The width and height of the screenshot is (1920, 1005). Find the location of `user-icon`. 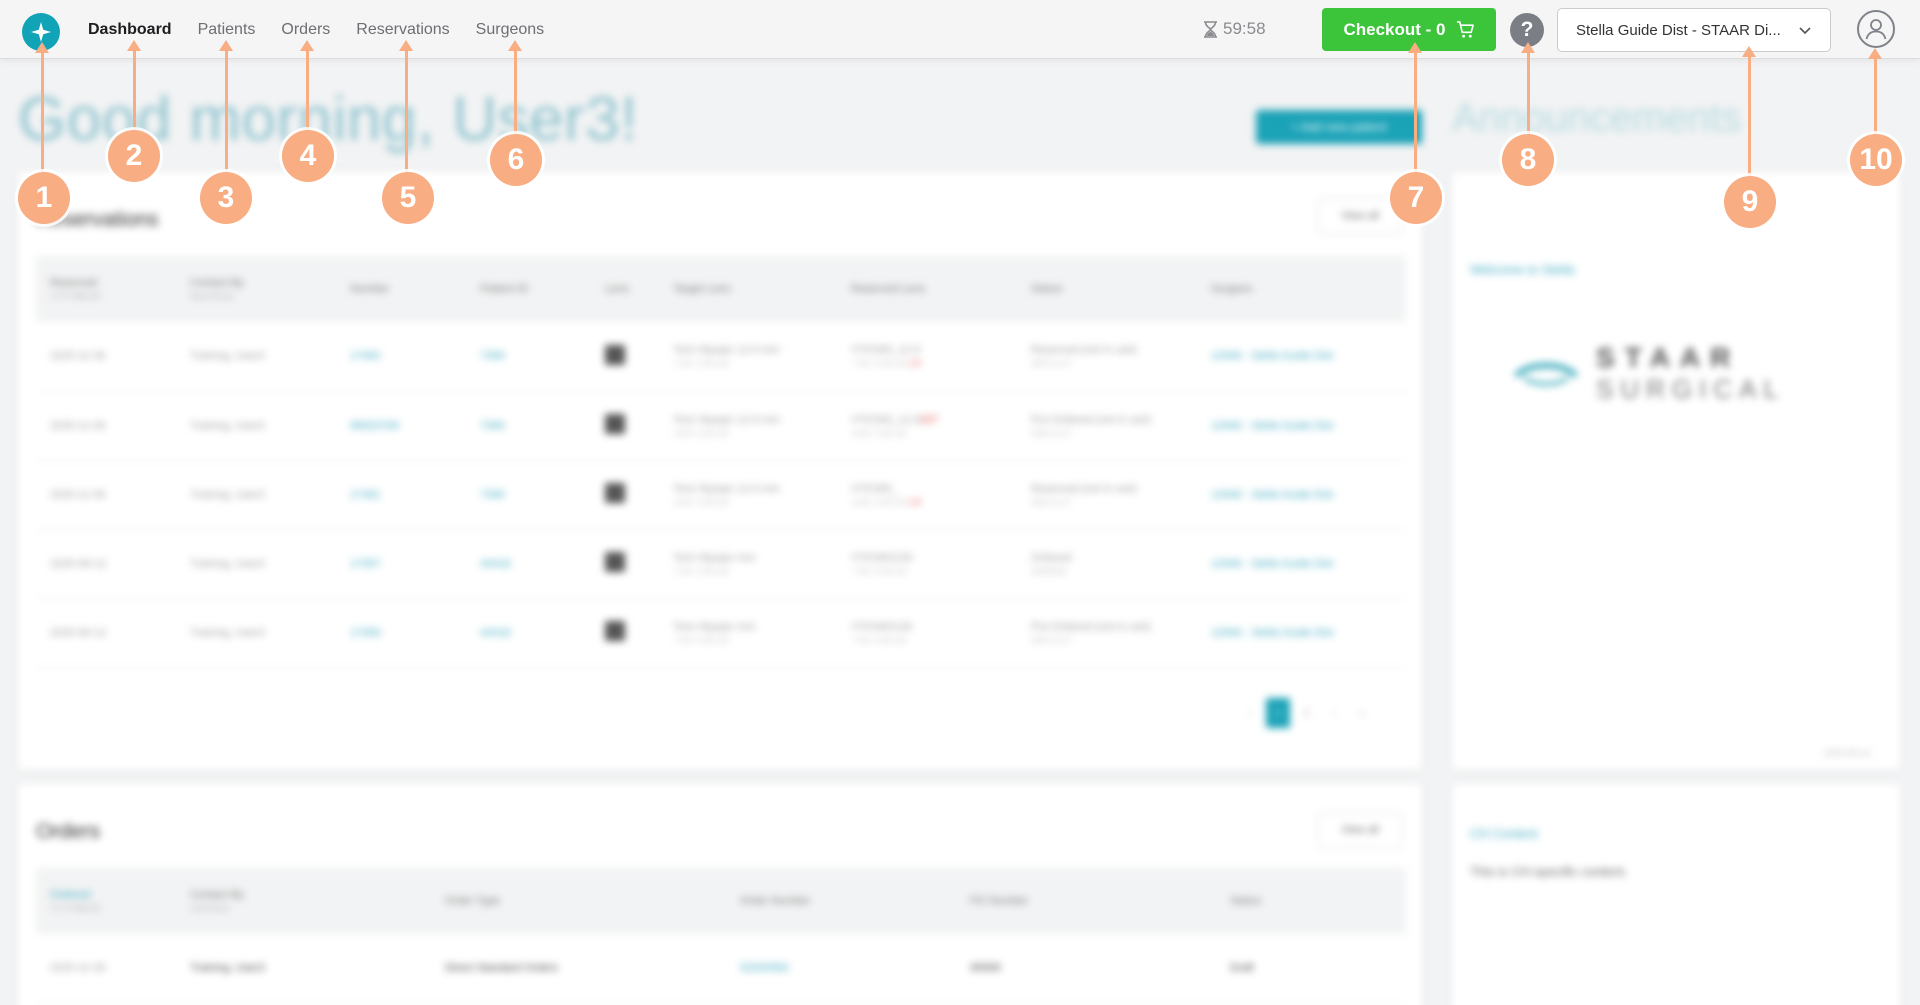

user-icon is located at coordinates (1876, 29).